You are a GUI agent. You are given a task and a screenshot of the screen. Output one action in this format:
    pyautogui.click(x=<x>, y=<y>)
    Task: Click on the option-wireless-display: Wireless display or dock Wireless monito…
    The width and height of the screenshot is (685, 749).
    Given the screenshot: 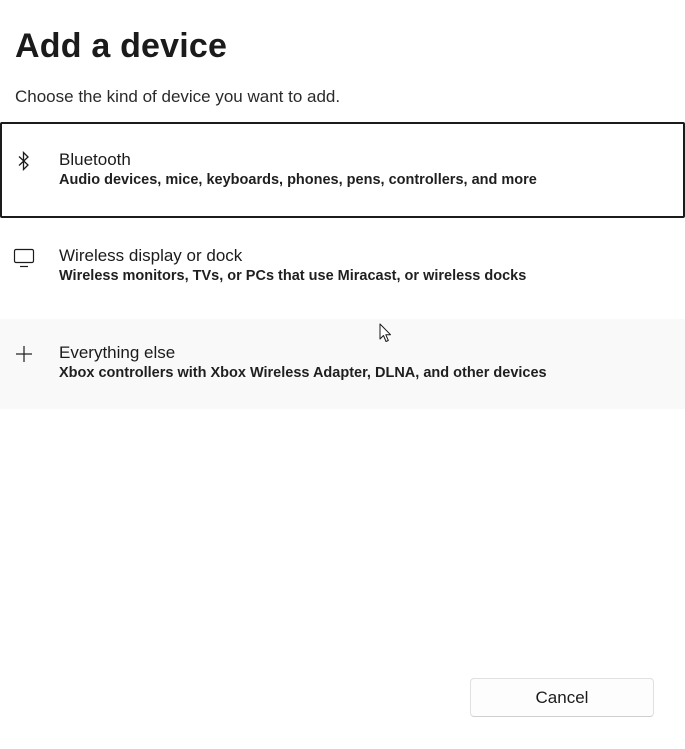 What is the action you would take?
    pyautogui.click(x=342, y=269)
    